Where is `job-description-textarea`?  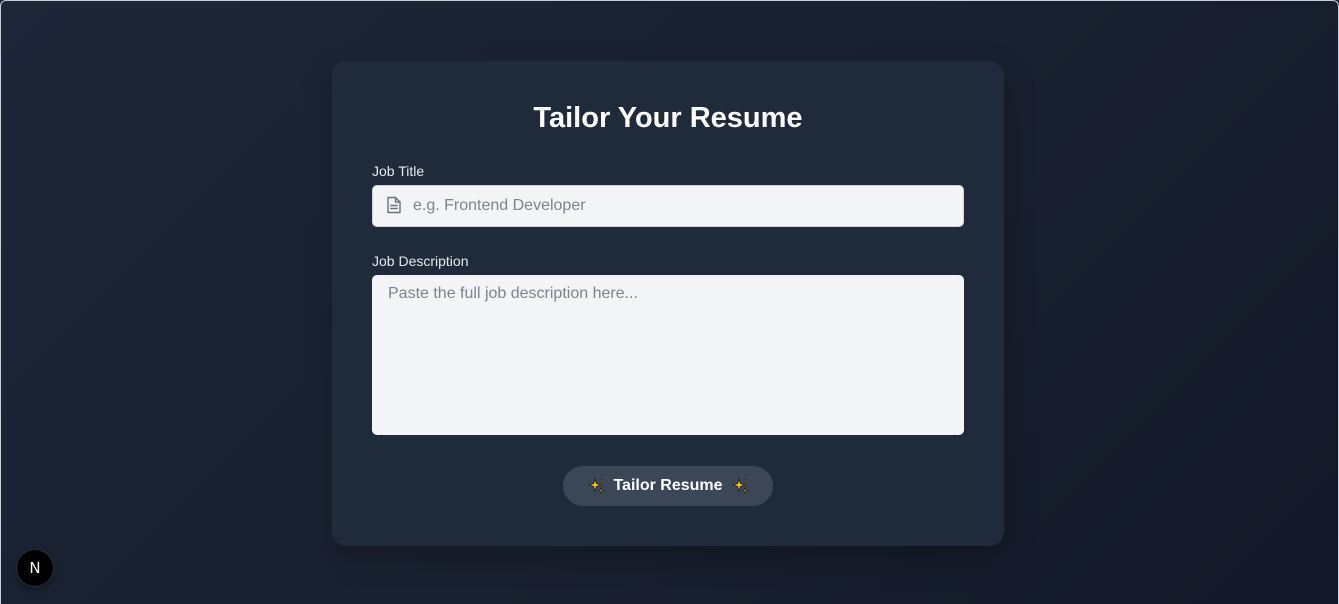
job-description-textarea is located at coordinates (668, 355).